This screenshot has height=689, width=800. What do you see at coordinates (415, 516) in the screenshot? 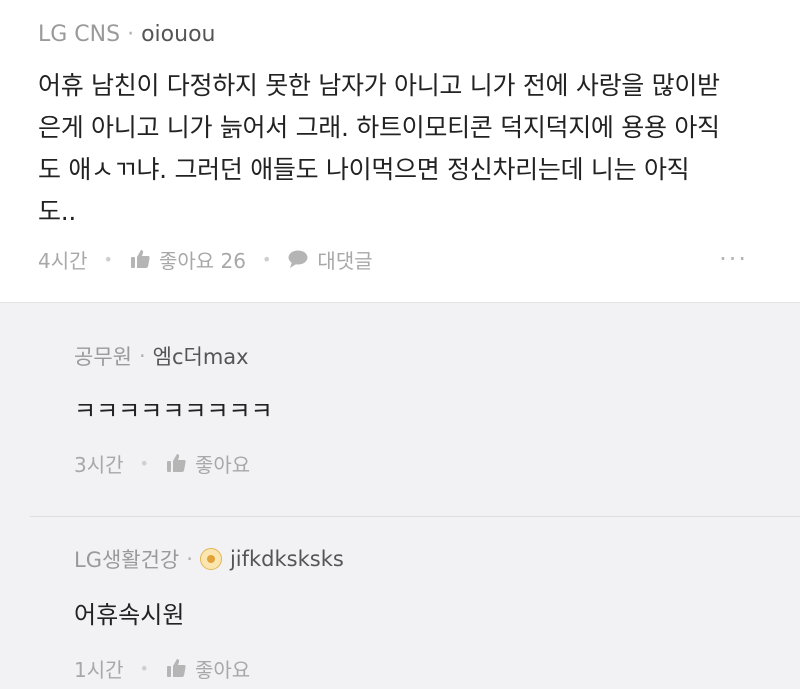
I see `reply-divider` at bounding box center [415, 516].